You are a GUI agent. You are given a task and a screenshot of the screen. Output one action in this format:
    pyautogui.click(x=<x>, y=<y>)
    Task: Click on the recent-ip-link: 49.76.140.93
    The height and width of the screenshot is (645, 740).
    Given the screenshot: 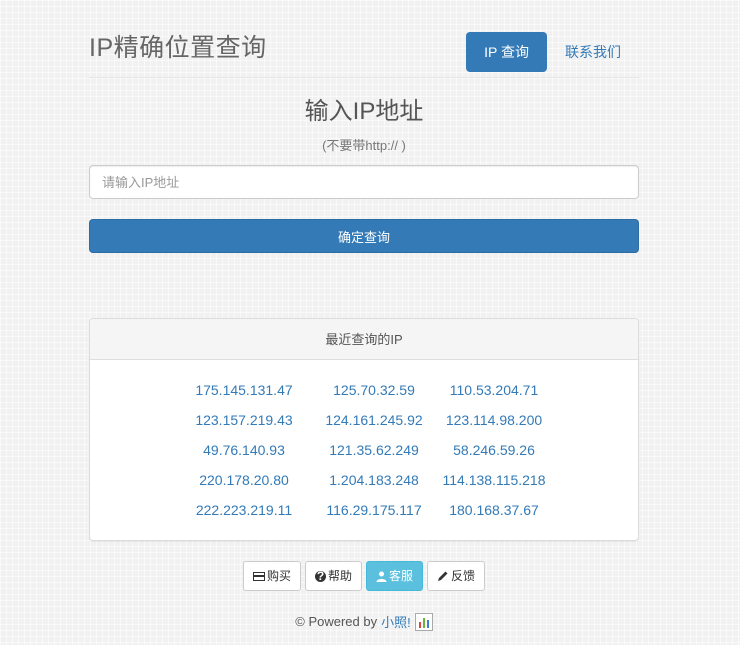 What is the action you would take?
    pyautogui.click(x=244, y=455)
    